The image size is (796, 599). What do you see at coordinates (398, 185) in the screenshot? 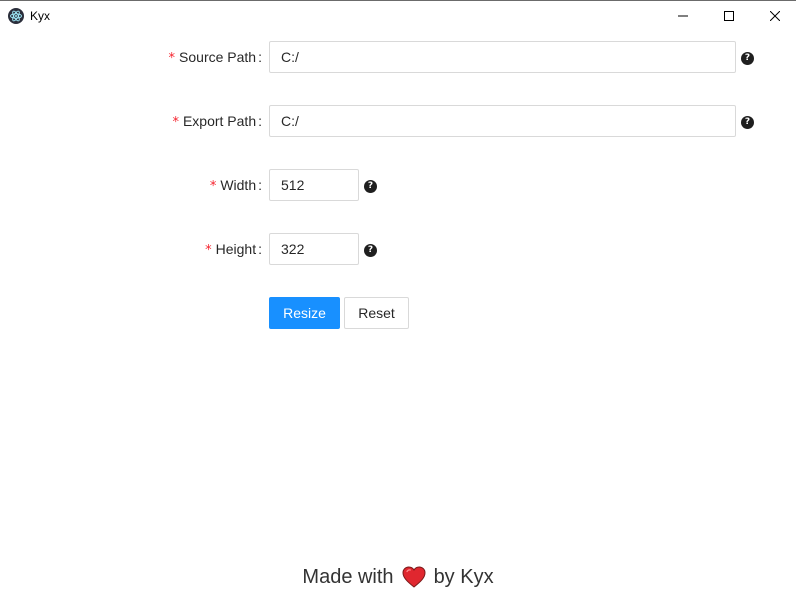
I see `form-row-width: *Width: ?` at bounding box center [398, 185].